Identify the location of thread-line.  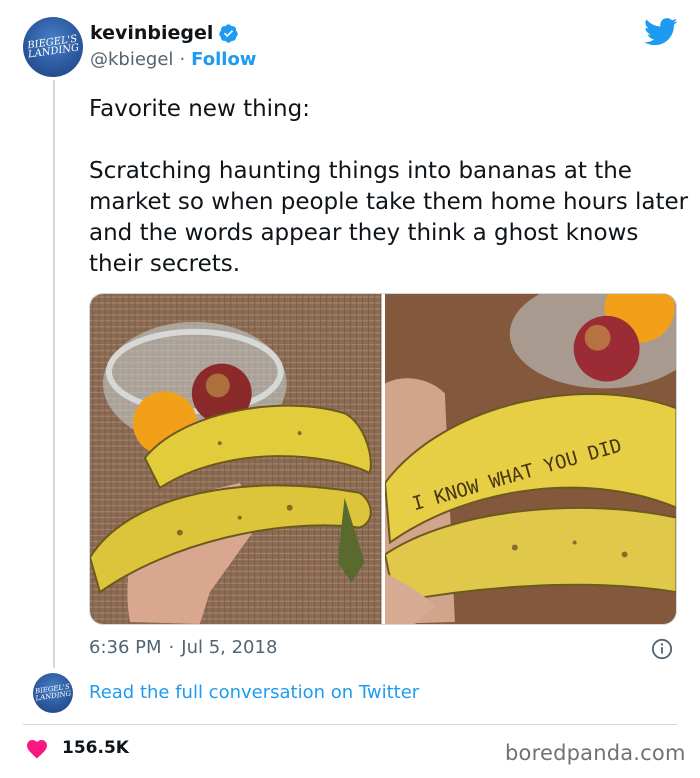
(54, 374).